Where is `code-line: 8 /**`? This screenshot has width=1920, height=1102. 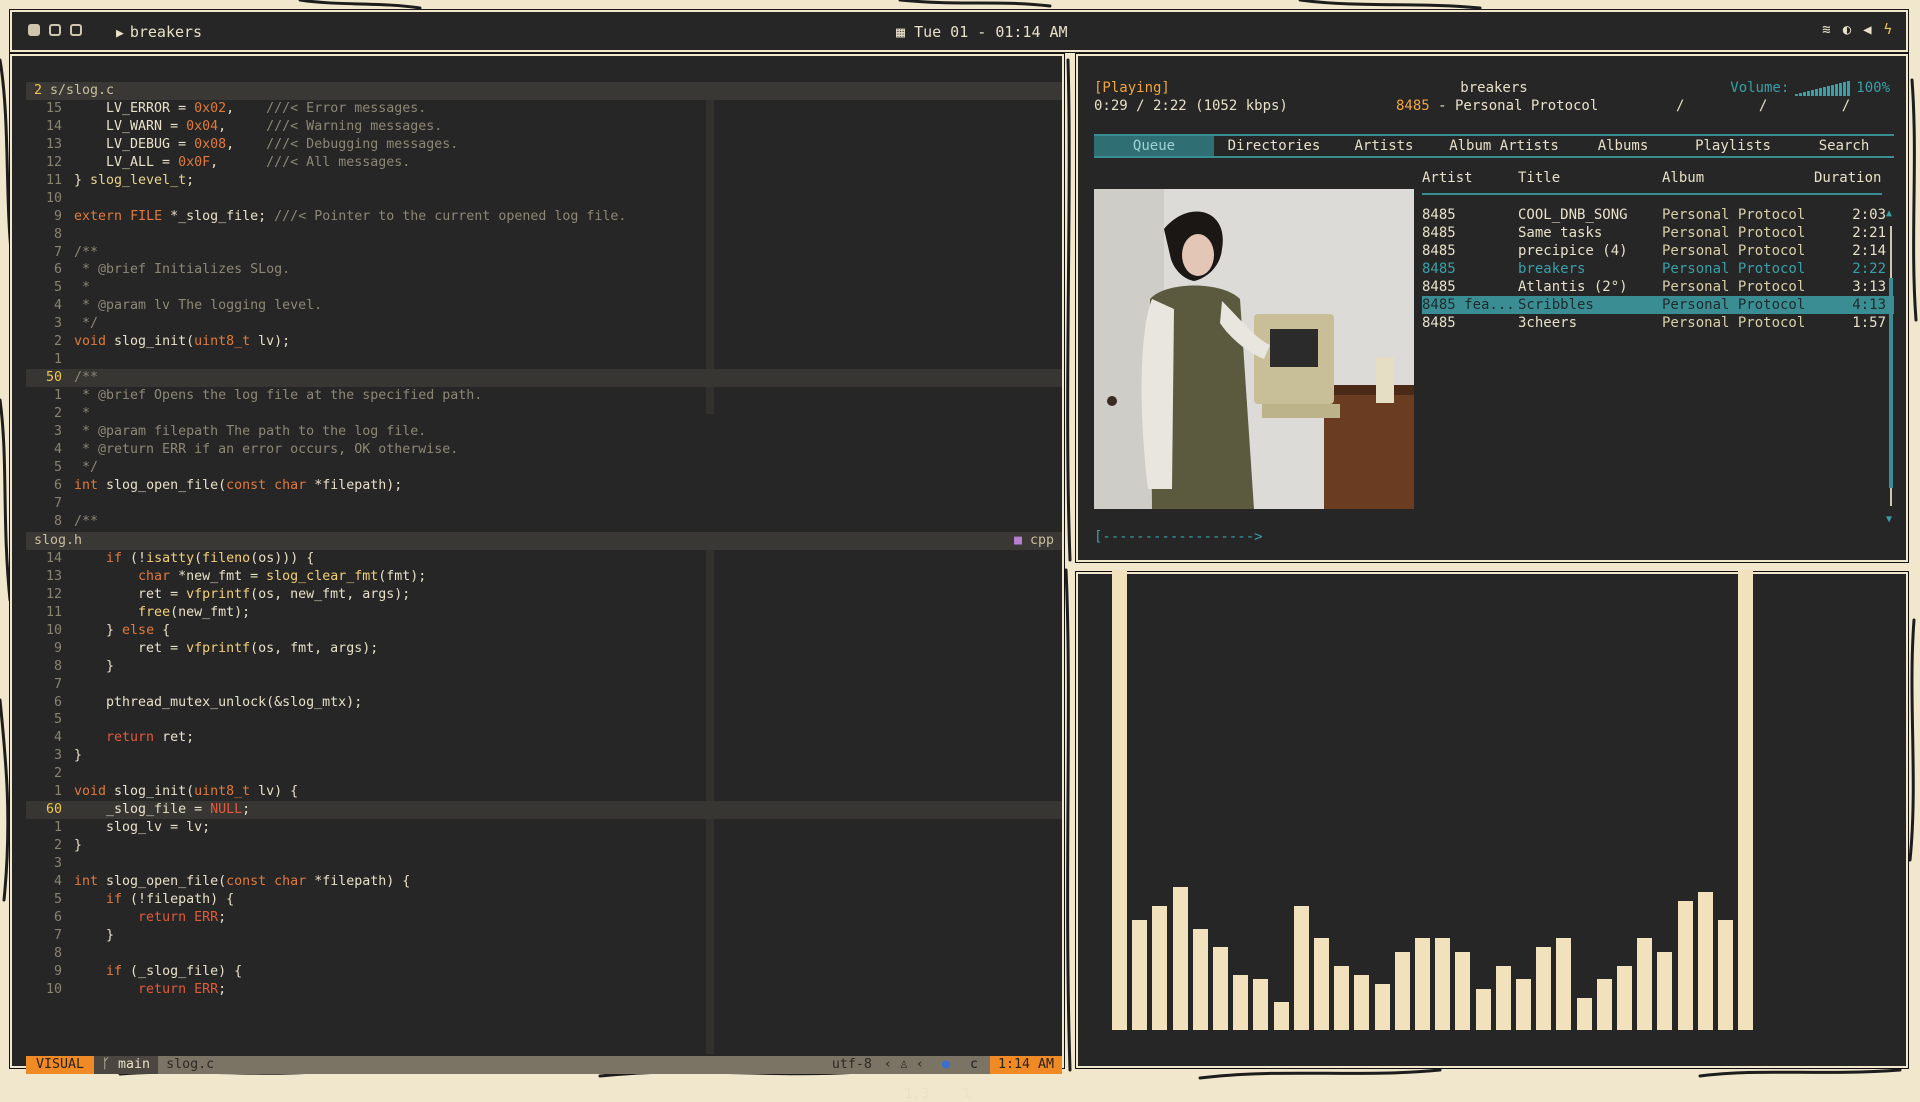
code-line: 8 /** is located at coordinates (544, 522).